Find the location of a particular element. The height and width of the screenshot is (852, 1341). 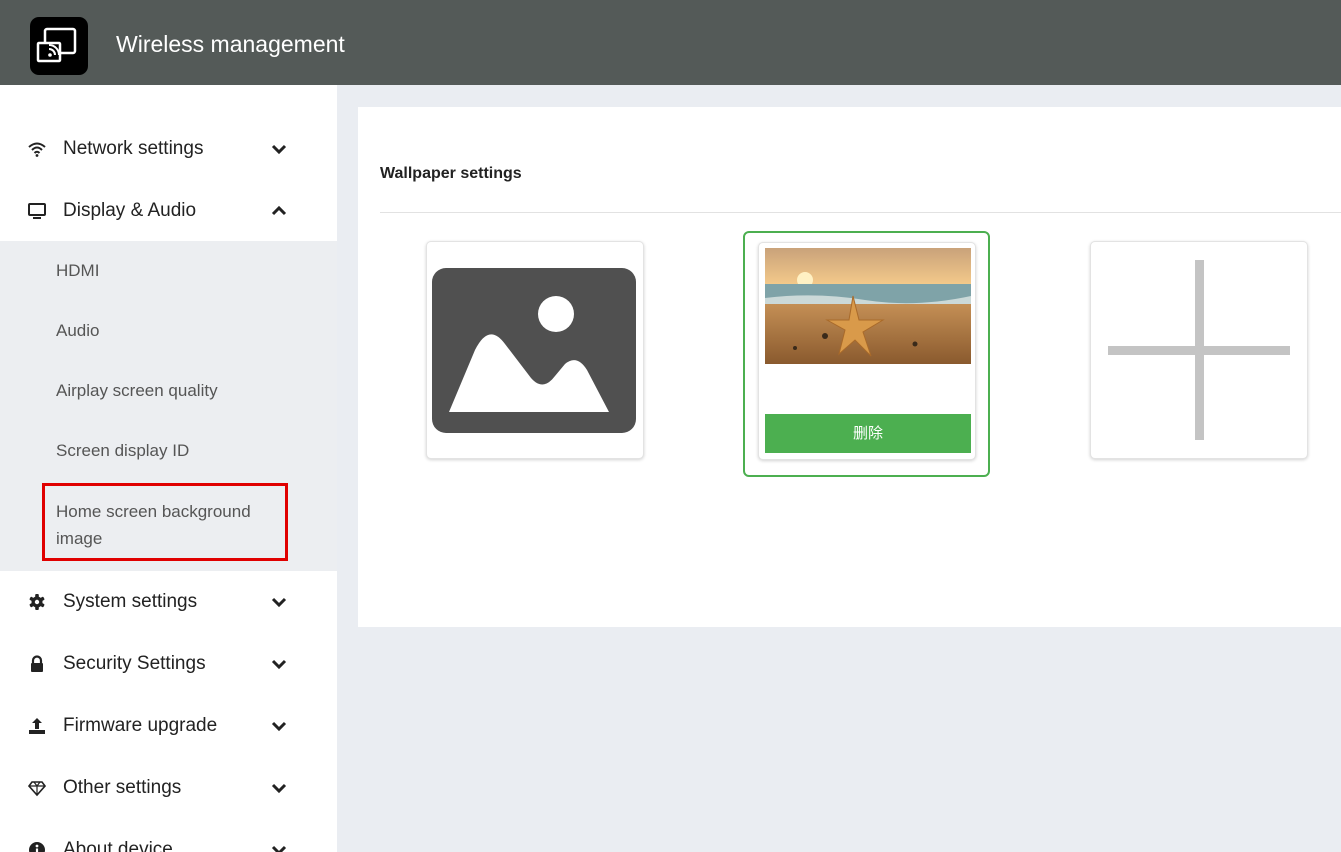

sidebar-item-security-settings: Security Settings is located at coordinates (168, 664).